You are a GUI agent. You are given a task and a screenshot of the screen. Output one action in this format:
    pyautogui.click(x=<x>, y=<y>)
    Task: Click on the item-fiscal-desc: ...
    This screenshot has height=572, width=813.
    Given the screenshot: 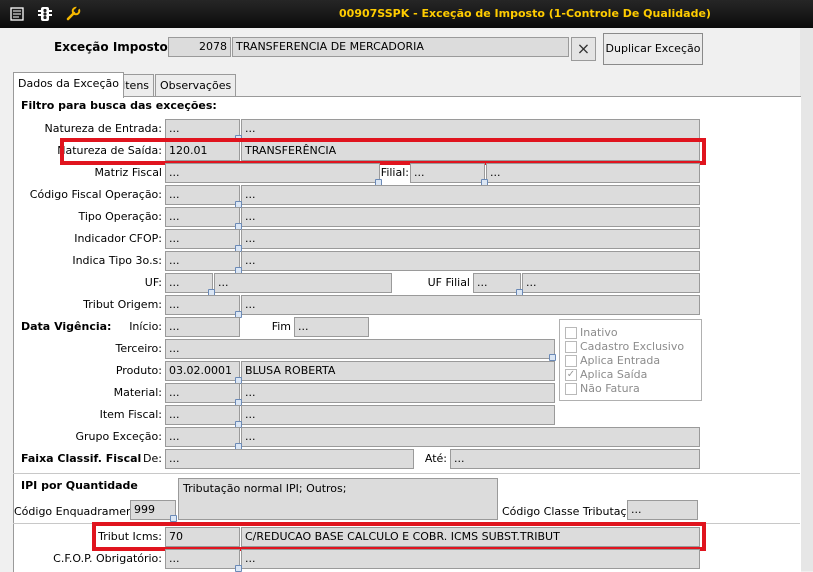 What is the action you would take?
    pyautogui.click(x=398, y=415)
    